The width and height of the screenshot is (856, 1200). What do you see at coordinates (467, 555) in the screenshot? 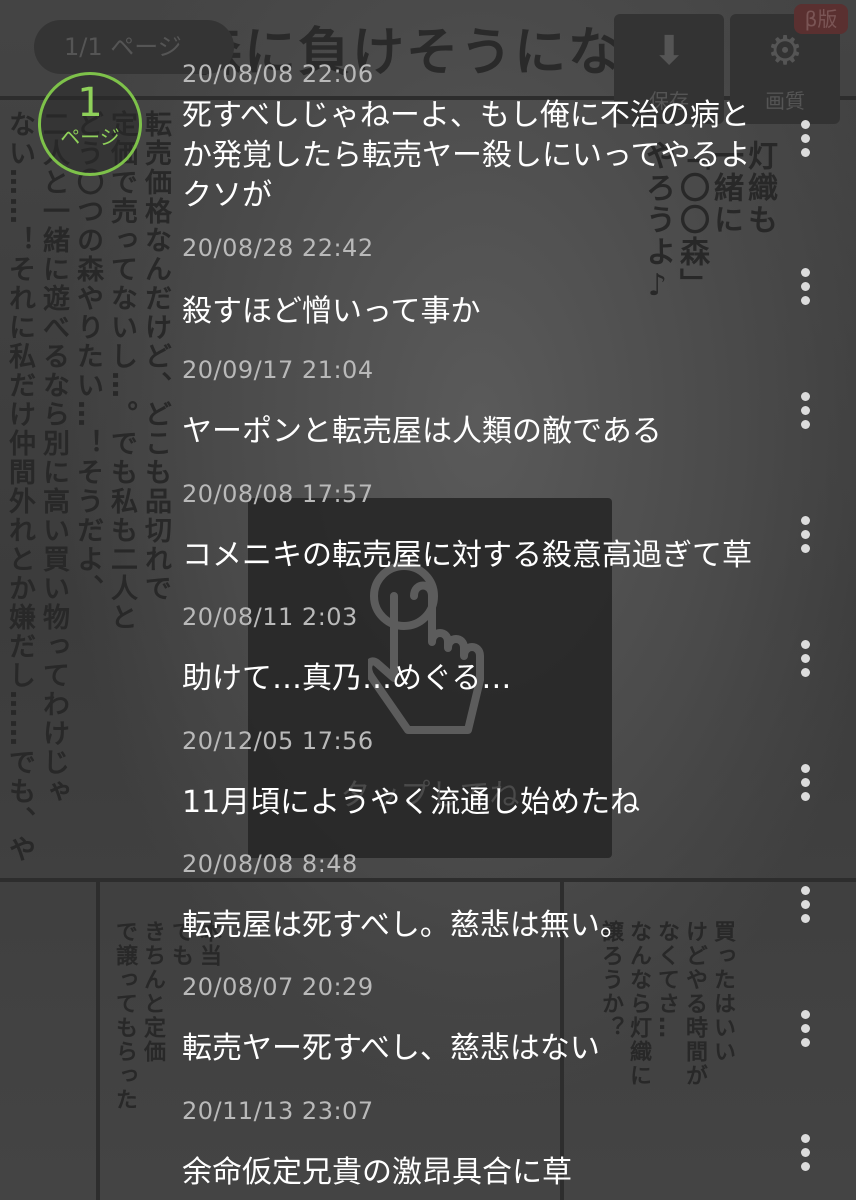
I see `comment-text: コメニキの転売屋に対する殺意高過ぎて草` at bounding box center [467, 555].